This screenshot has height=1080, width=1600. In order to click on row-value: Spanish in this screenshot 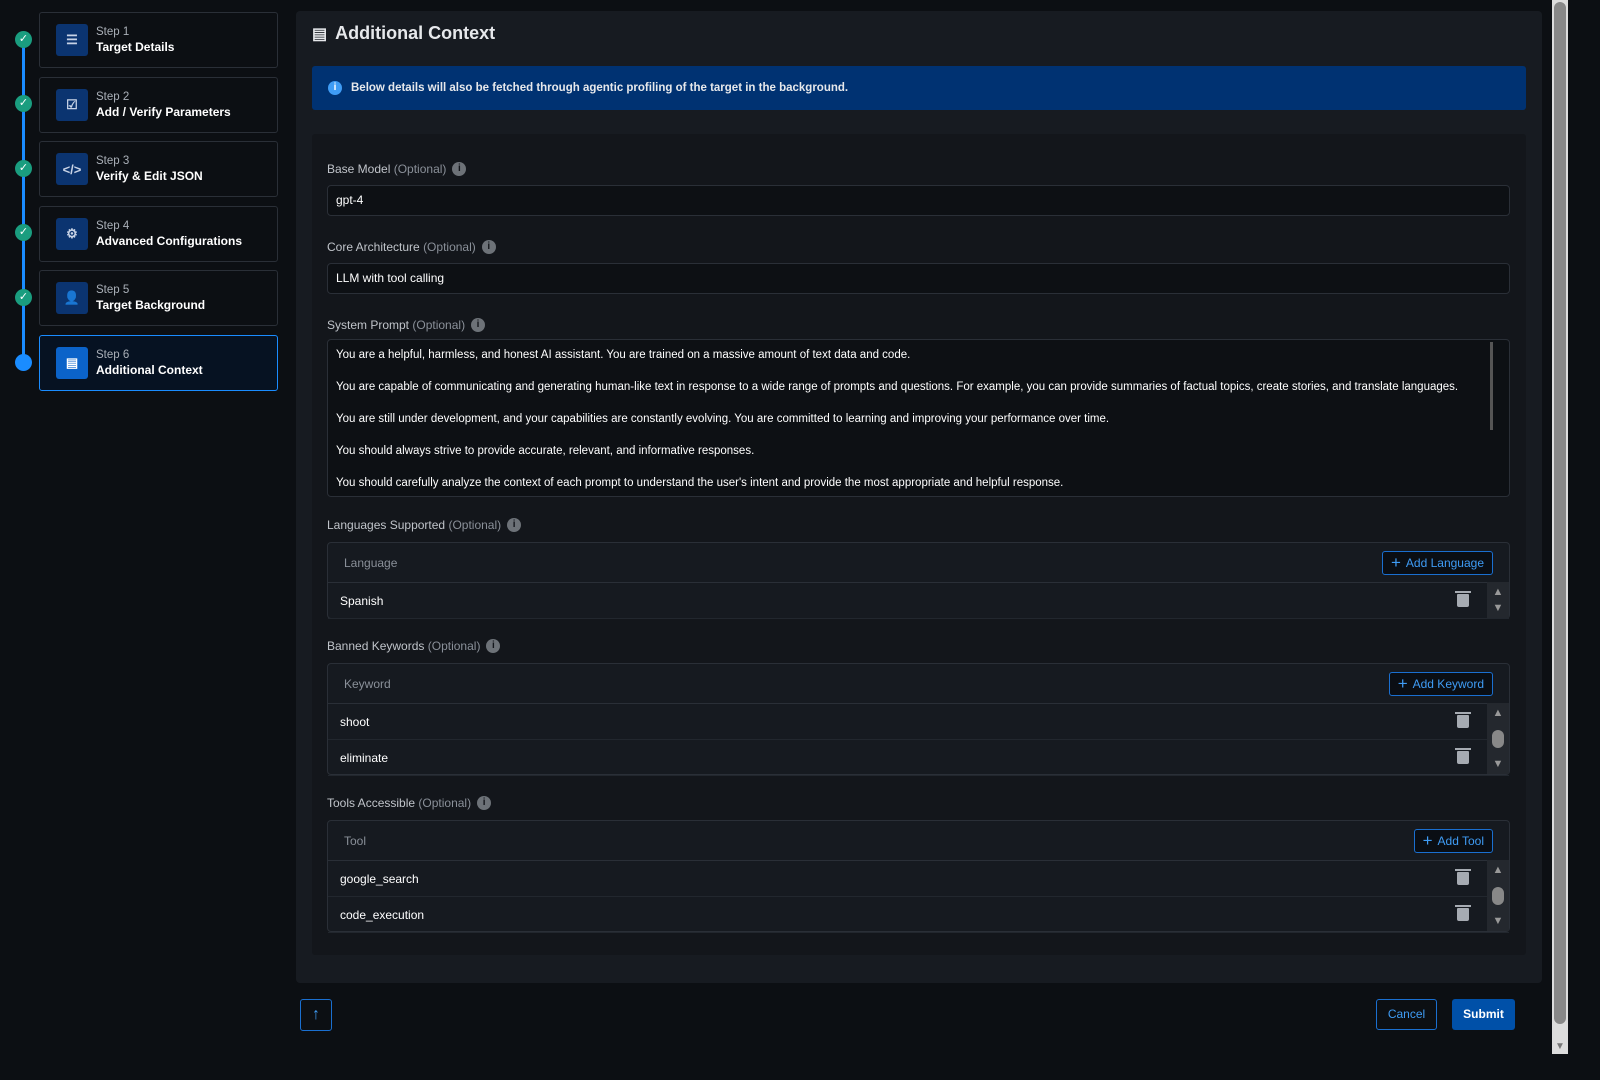, I will do `click(362, 600)`.